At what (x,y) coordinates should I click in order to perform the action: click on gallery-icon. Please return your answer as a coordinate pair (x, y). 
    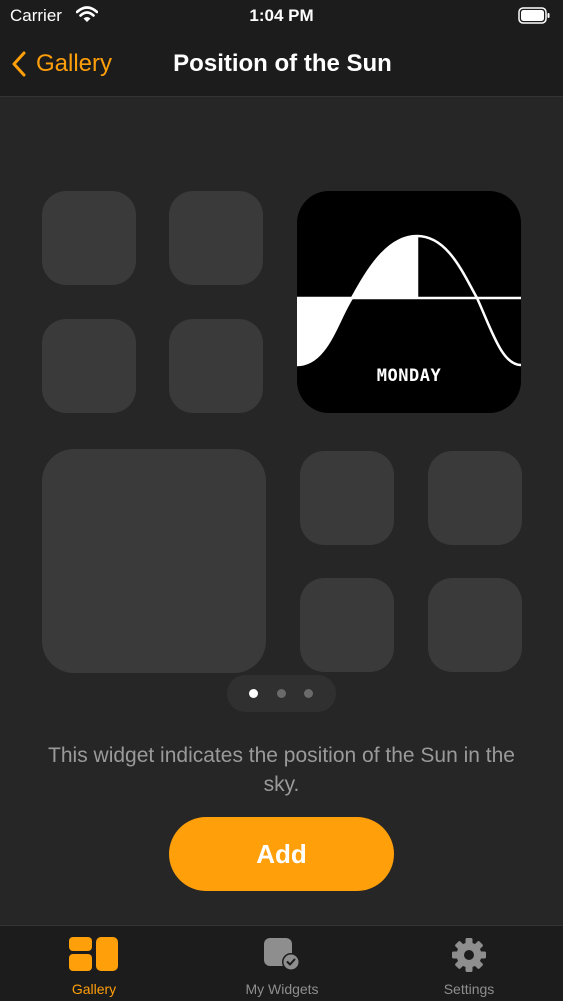
    Looking at the image, I should click on (94, 956).